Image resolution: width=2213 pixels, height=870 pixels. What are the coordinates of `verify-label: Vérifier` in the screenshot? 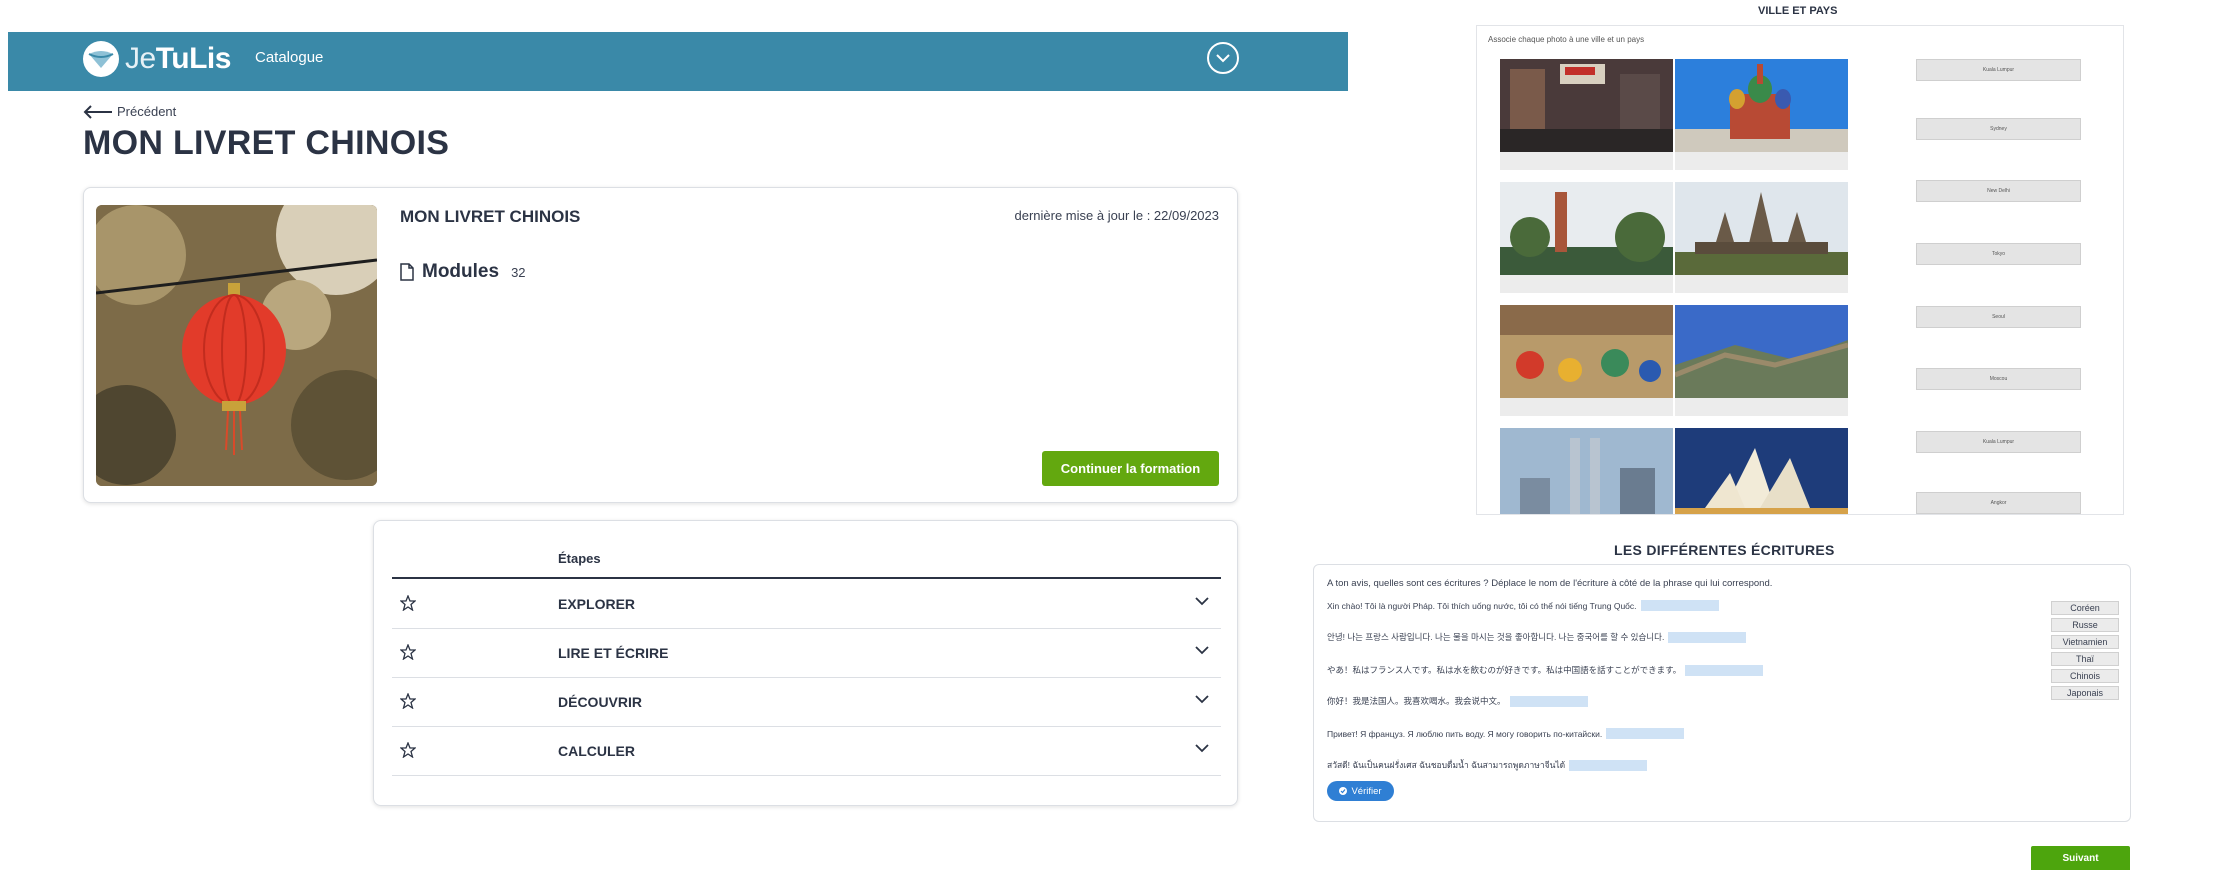 It's located at (1366, 791).